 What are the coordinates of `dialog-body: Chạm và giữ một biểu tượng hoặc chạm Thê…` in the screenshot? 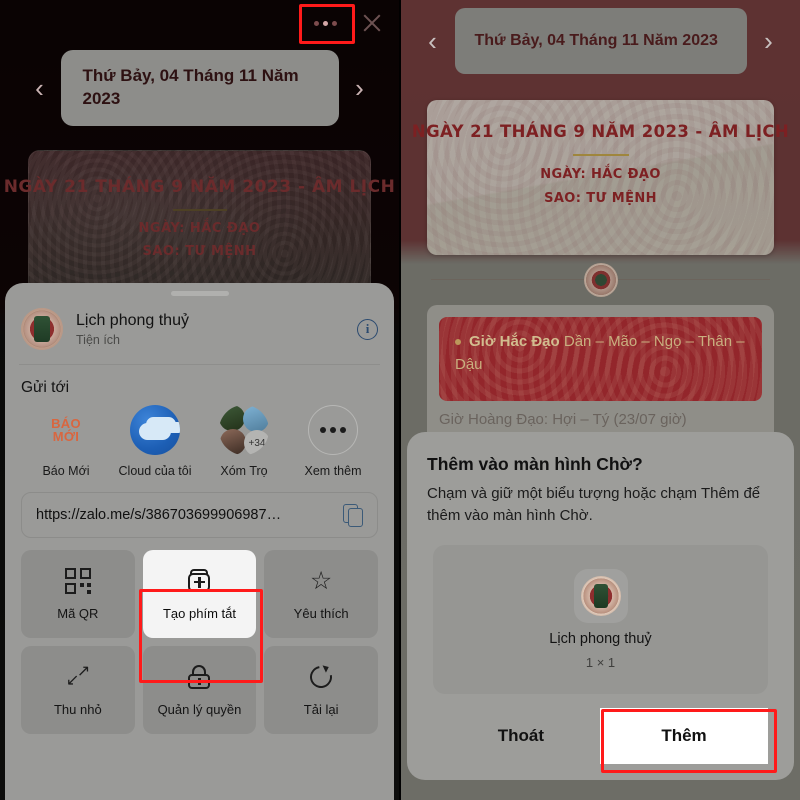 It's located at (594, 504).